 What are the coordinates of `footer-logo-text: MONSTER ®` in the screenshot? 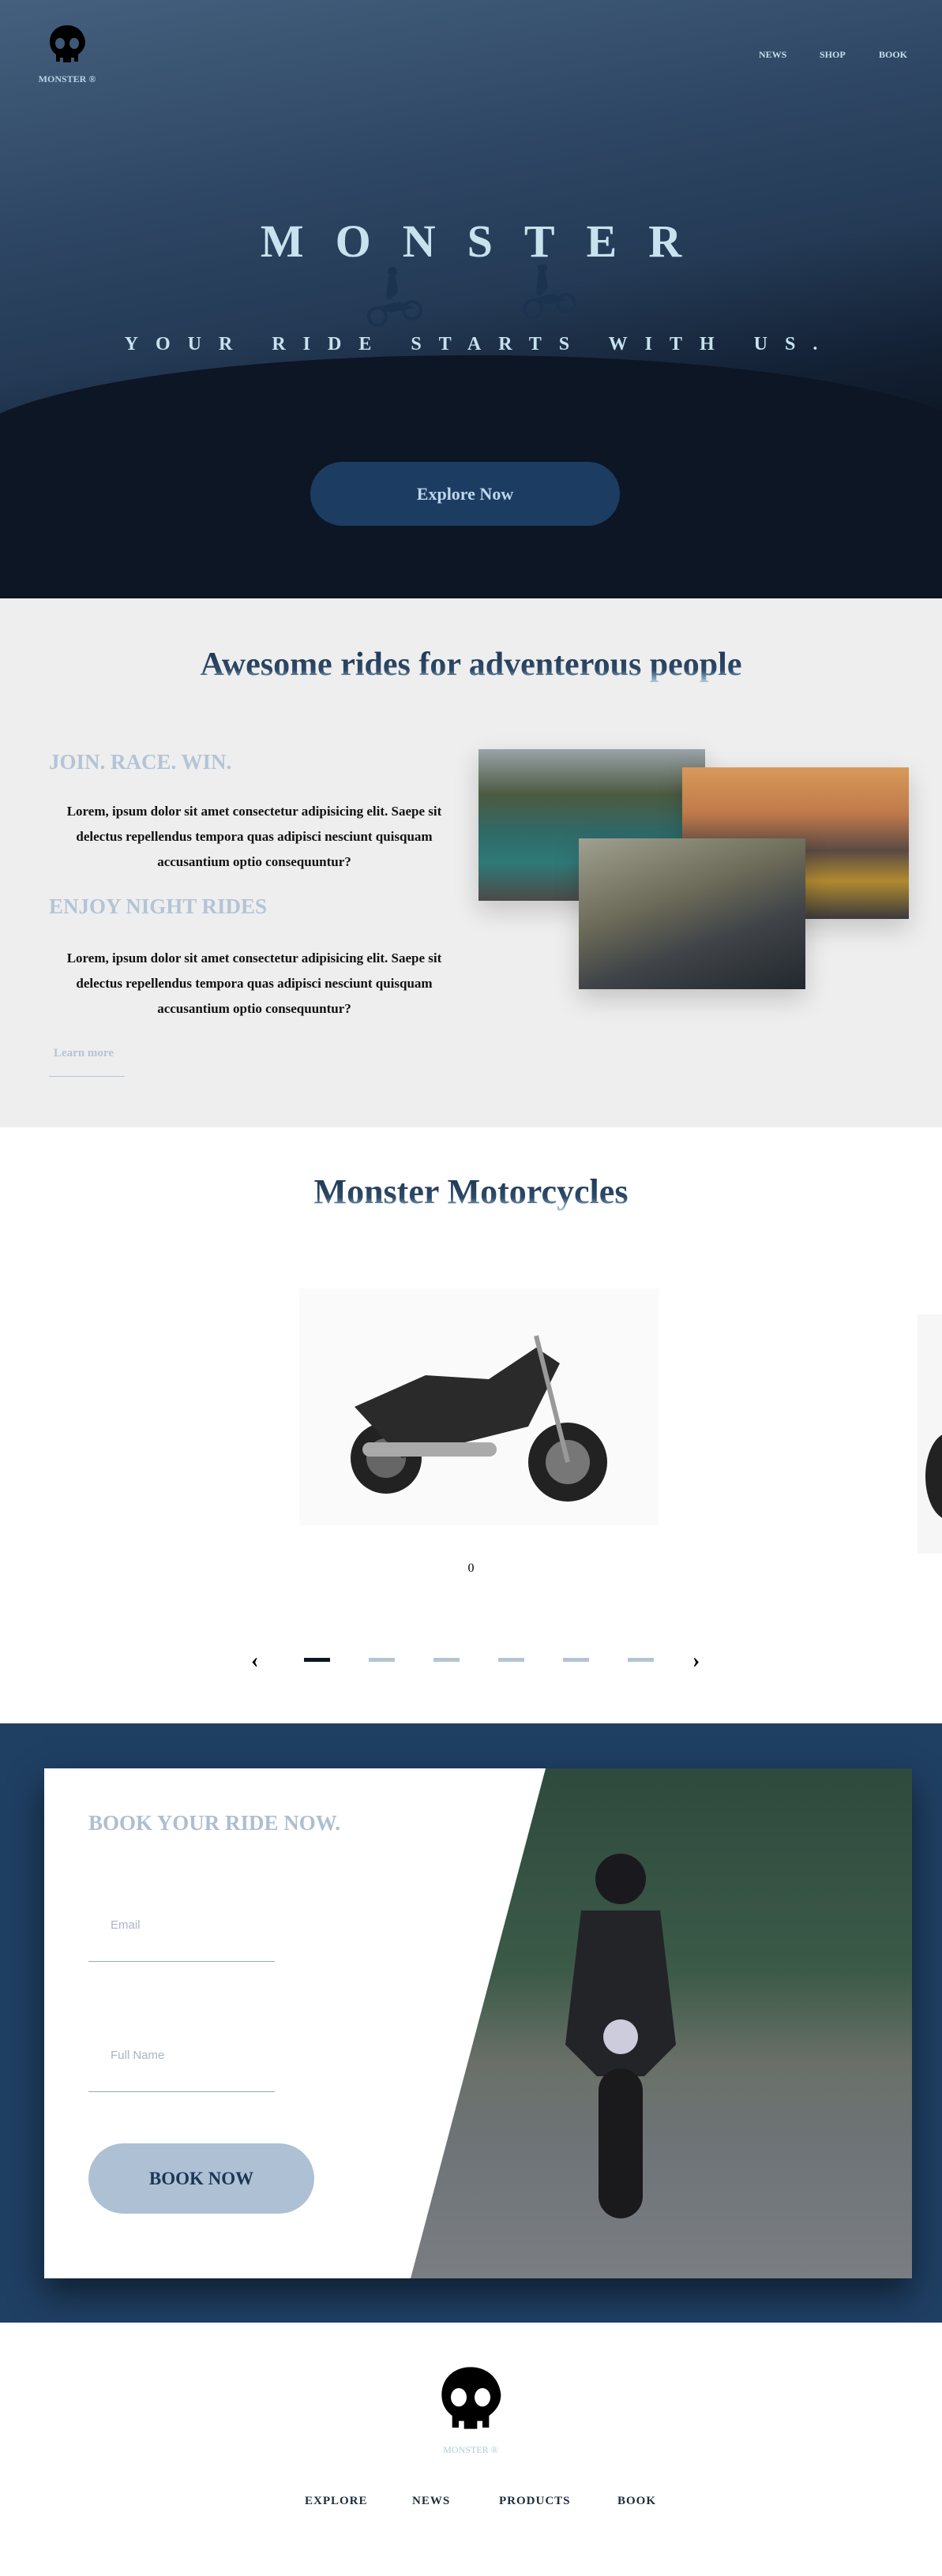 It's located at (471, 2449).